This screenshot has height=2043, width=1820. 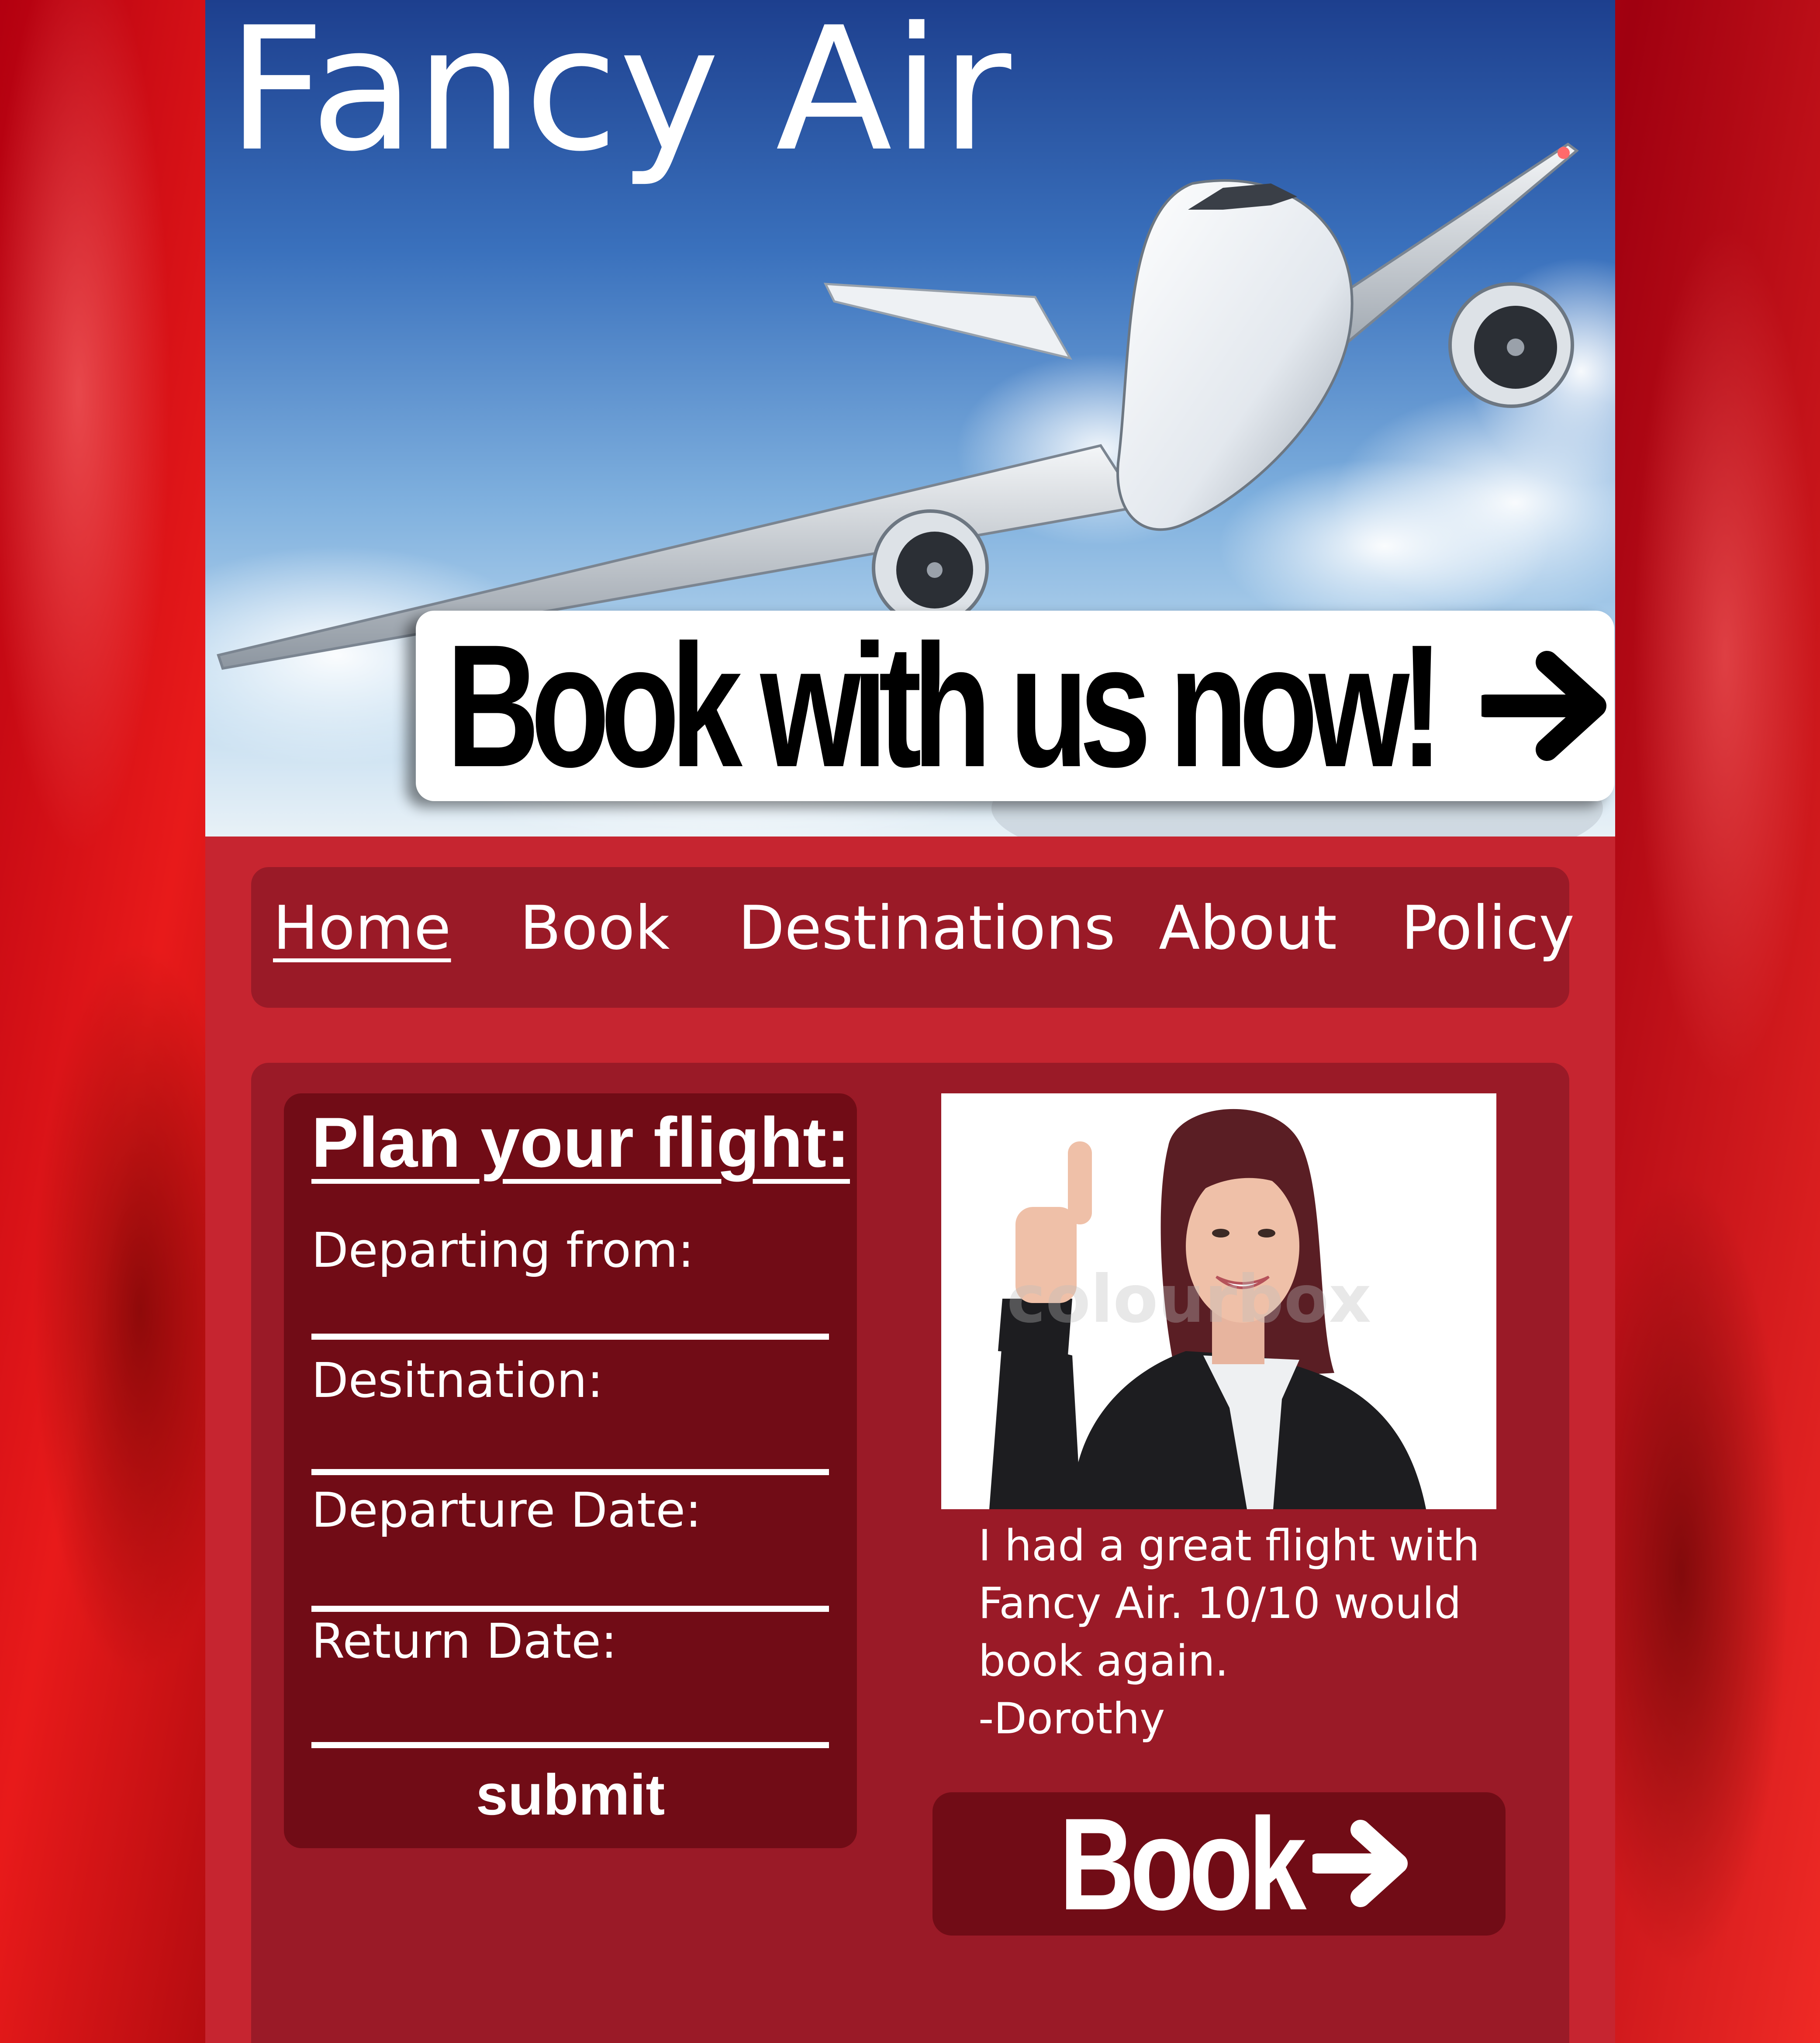 I want to click on main-navigation: Home Book Destinations About Policy, so click(x=913, y=937).